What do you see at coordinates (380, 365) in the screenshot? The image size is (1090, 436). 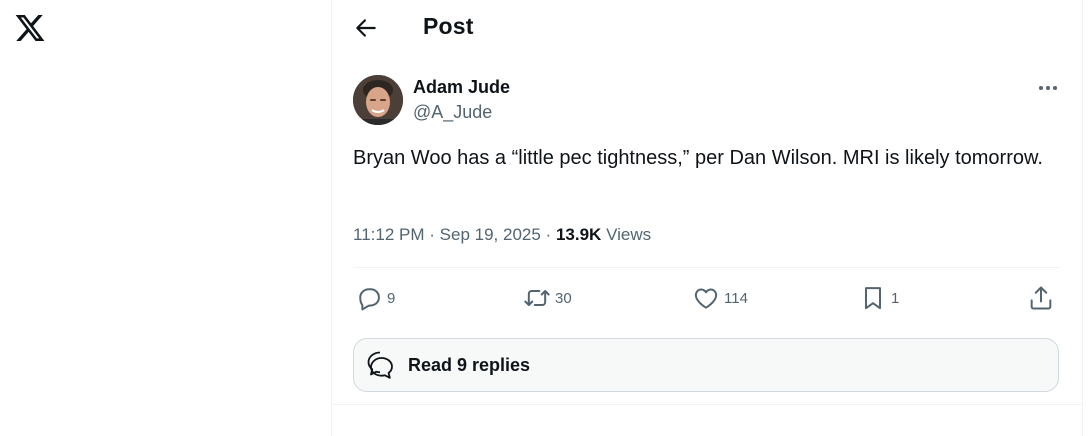 I see `chat-bubbles-icon` at bounding box center [380, 365].